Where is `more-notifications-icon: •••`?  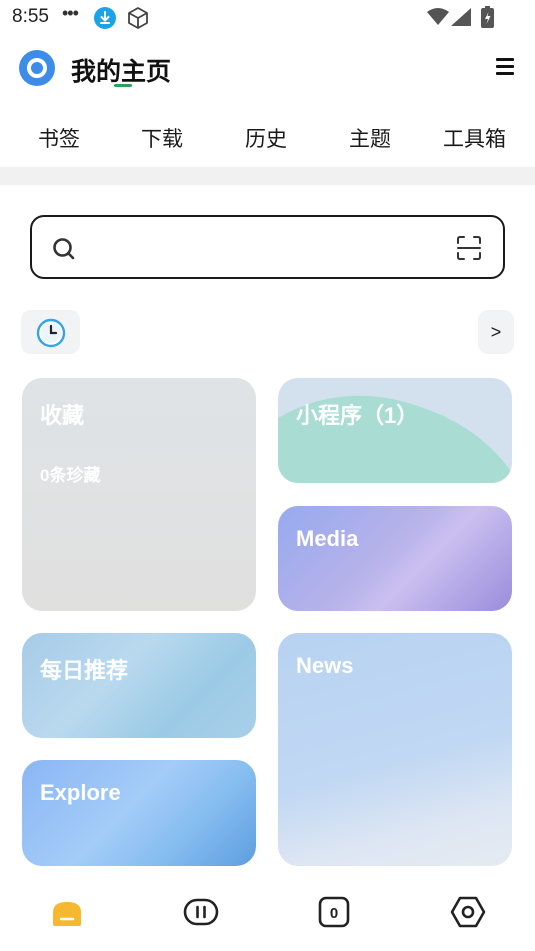
more-notifications-icon: ••• is located at coordinates (70, 13).